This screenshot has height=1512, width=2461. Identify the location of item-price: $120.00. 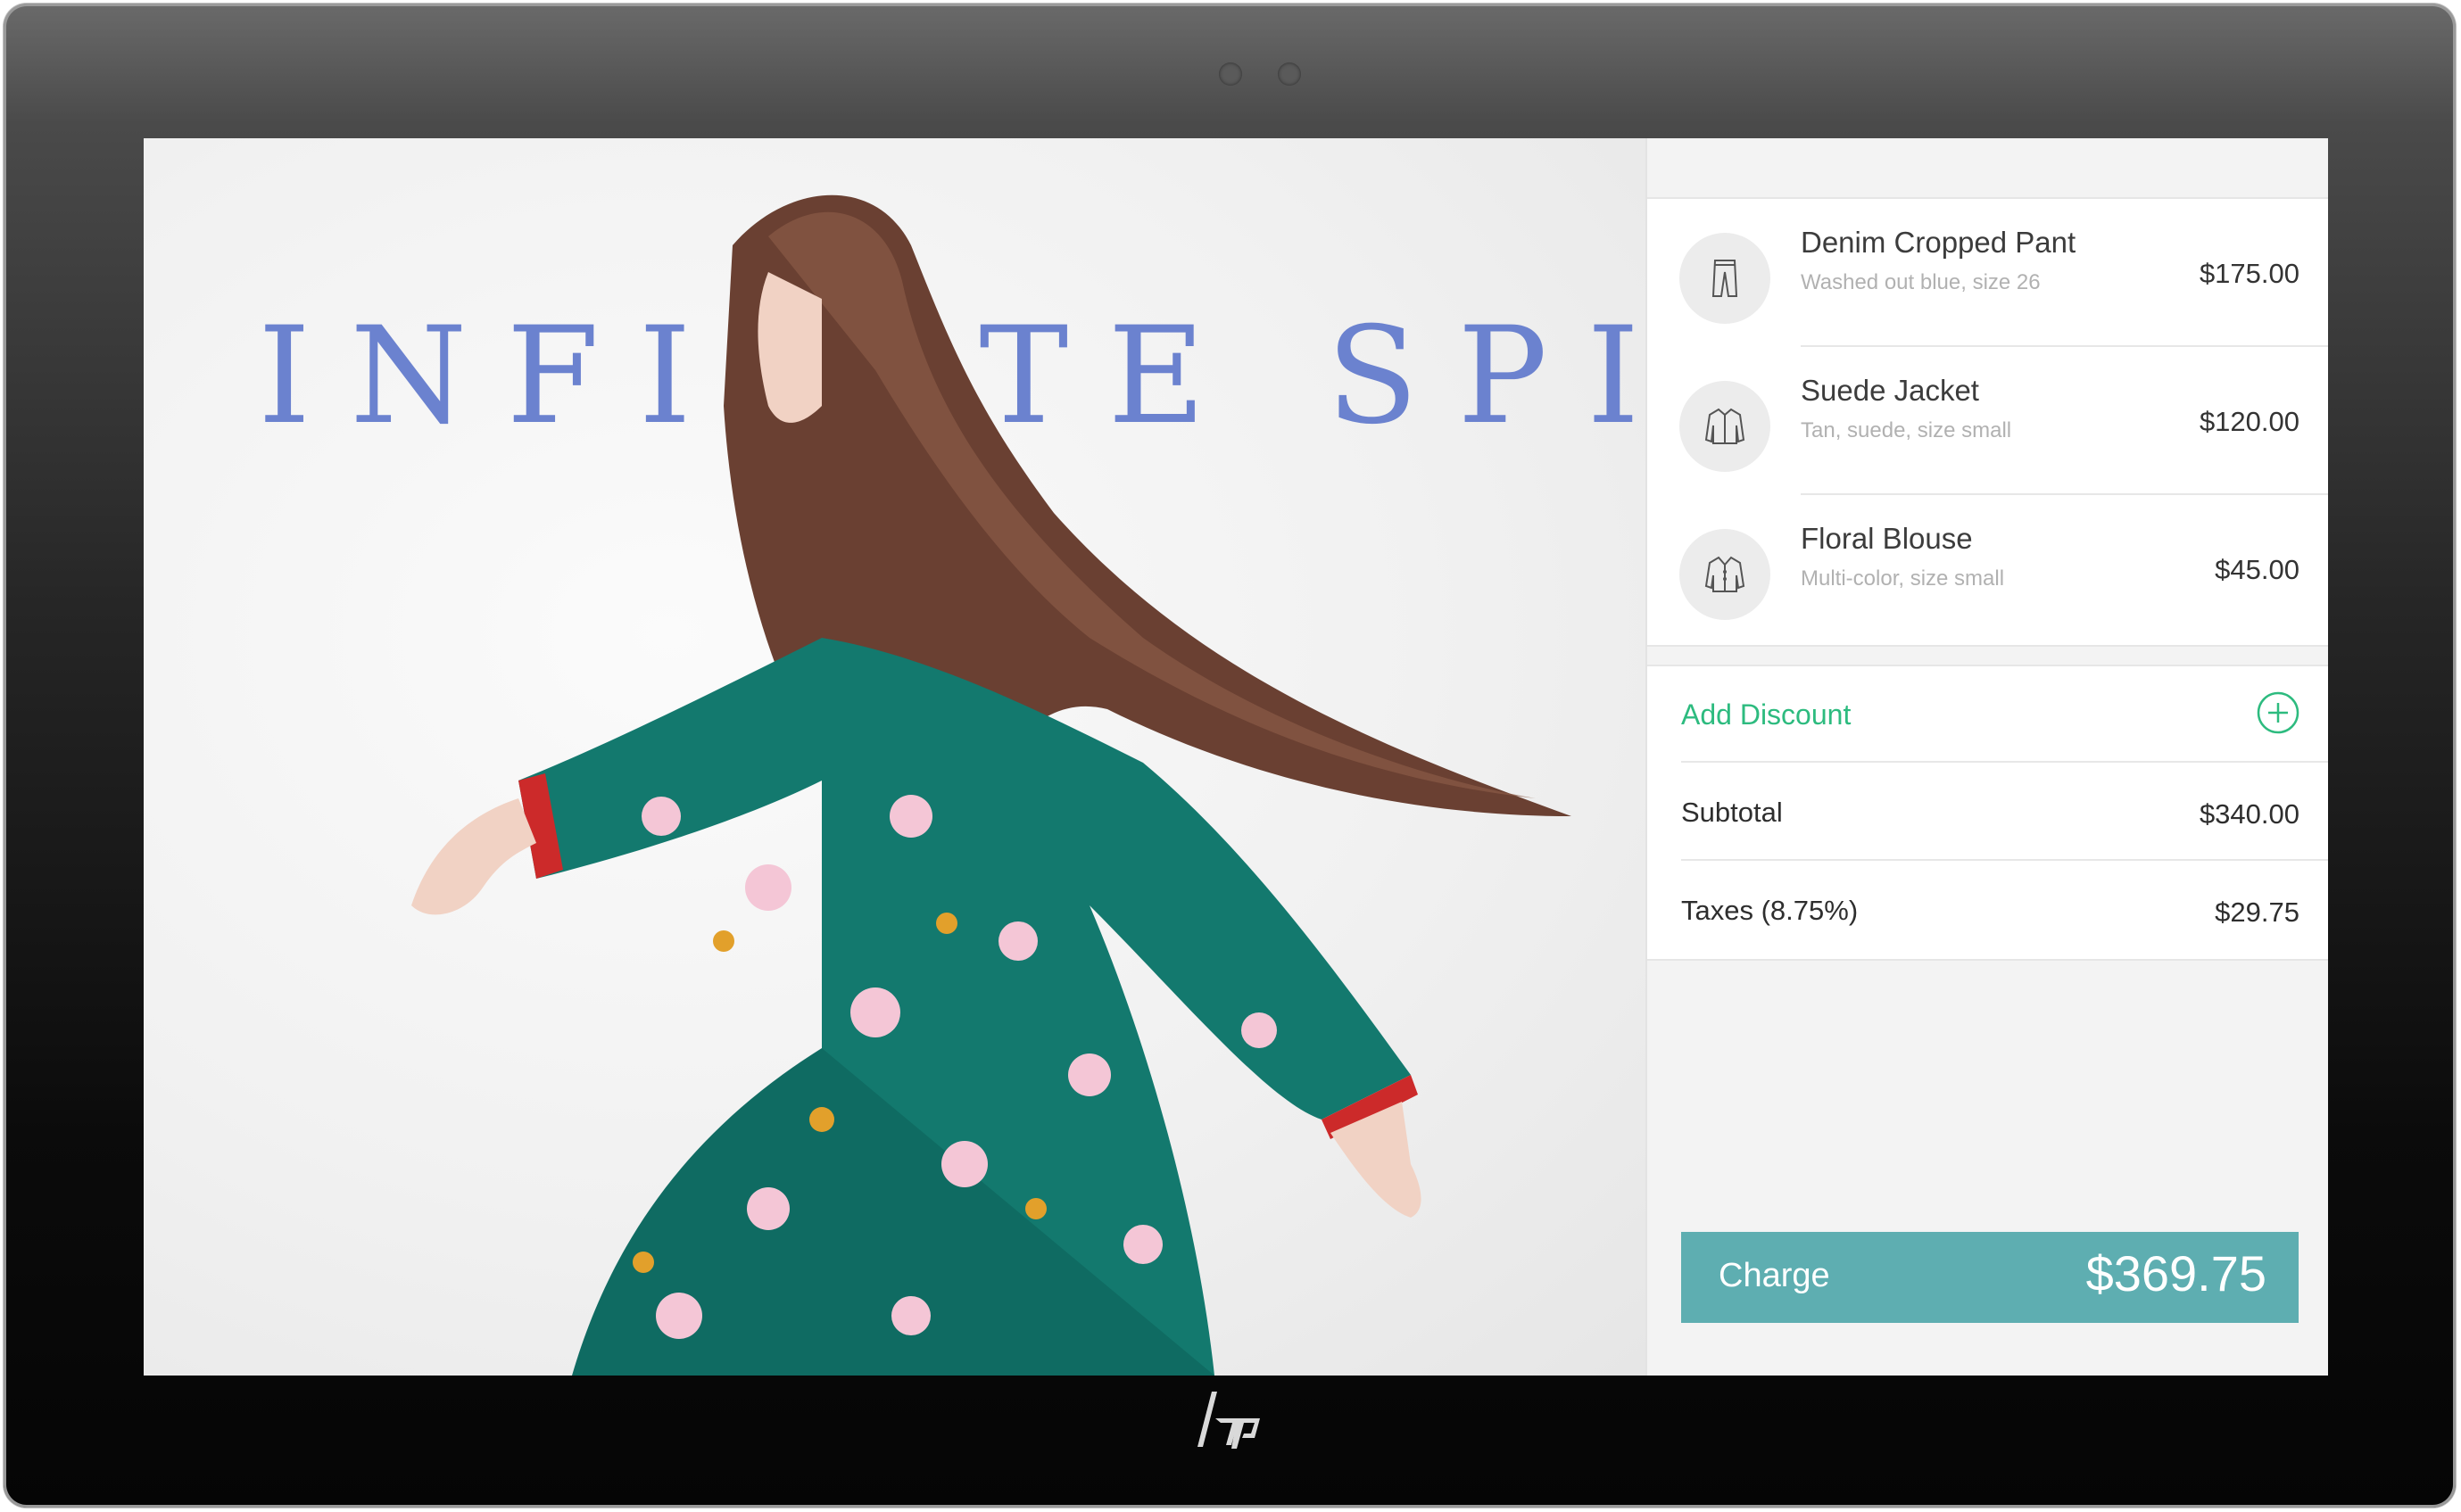
(2249, 421).